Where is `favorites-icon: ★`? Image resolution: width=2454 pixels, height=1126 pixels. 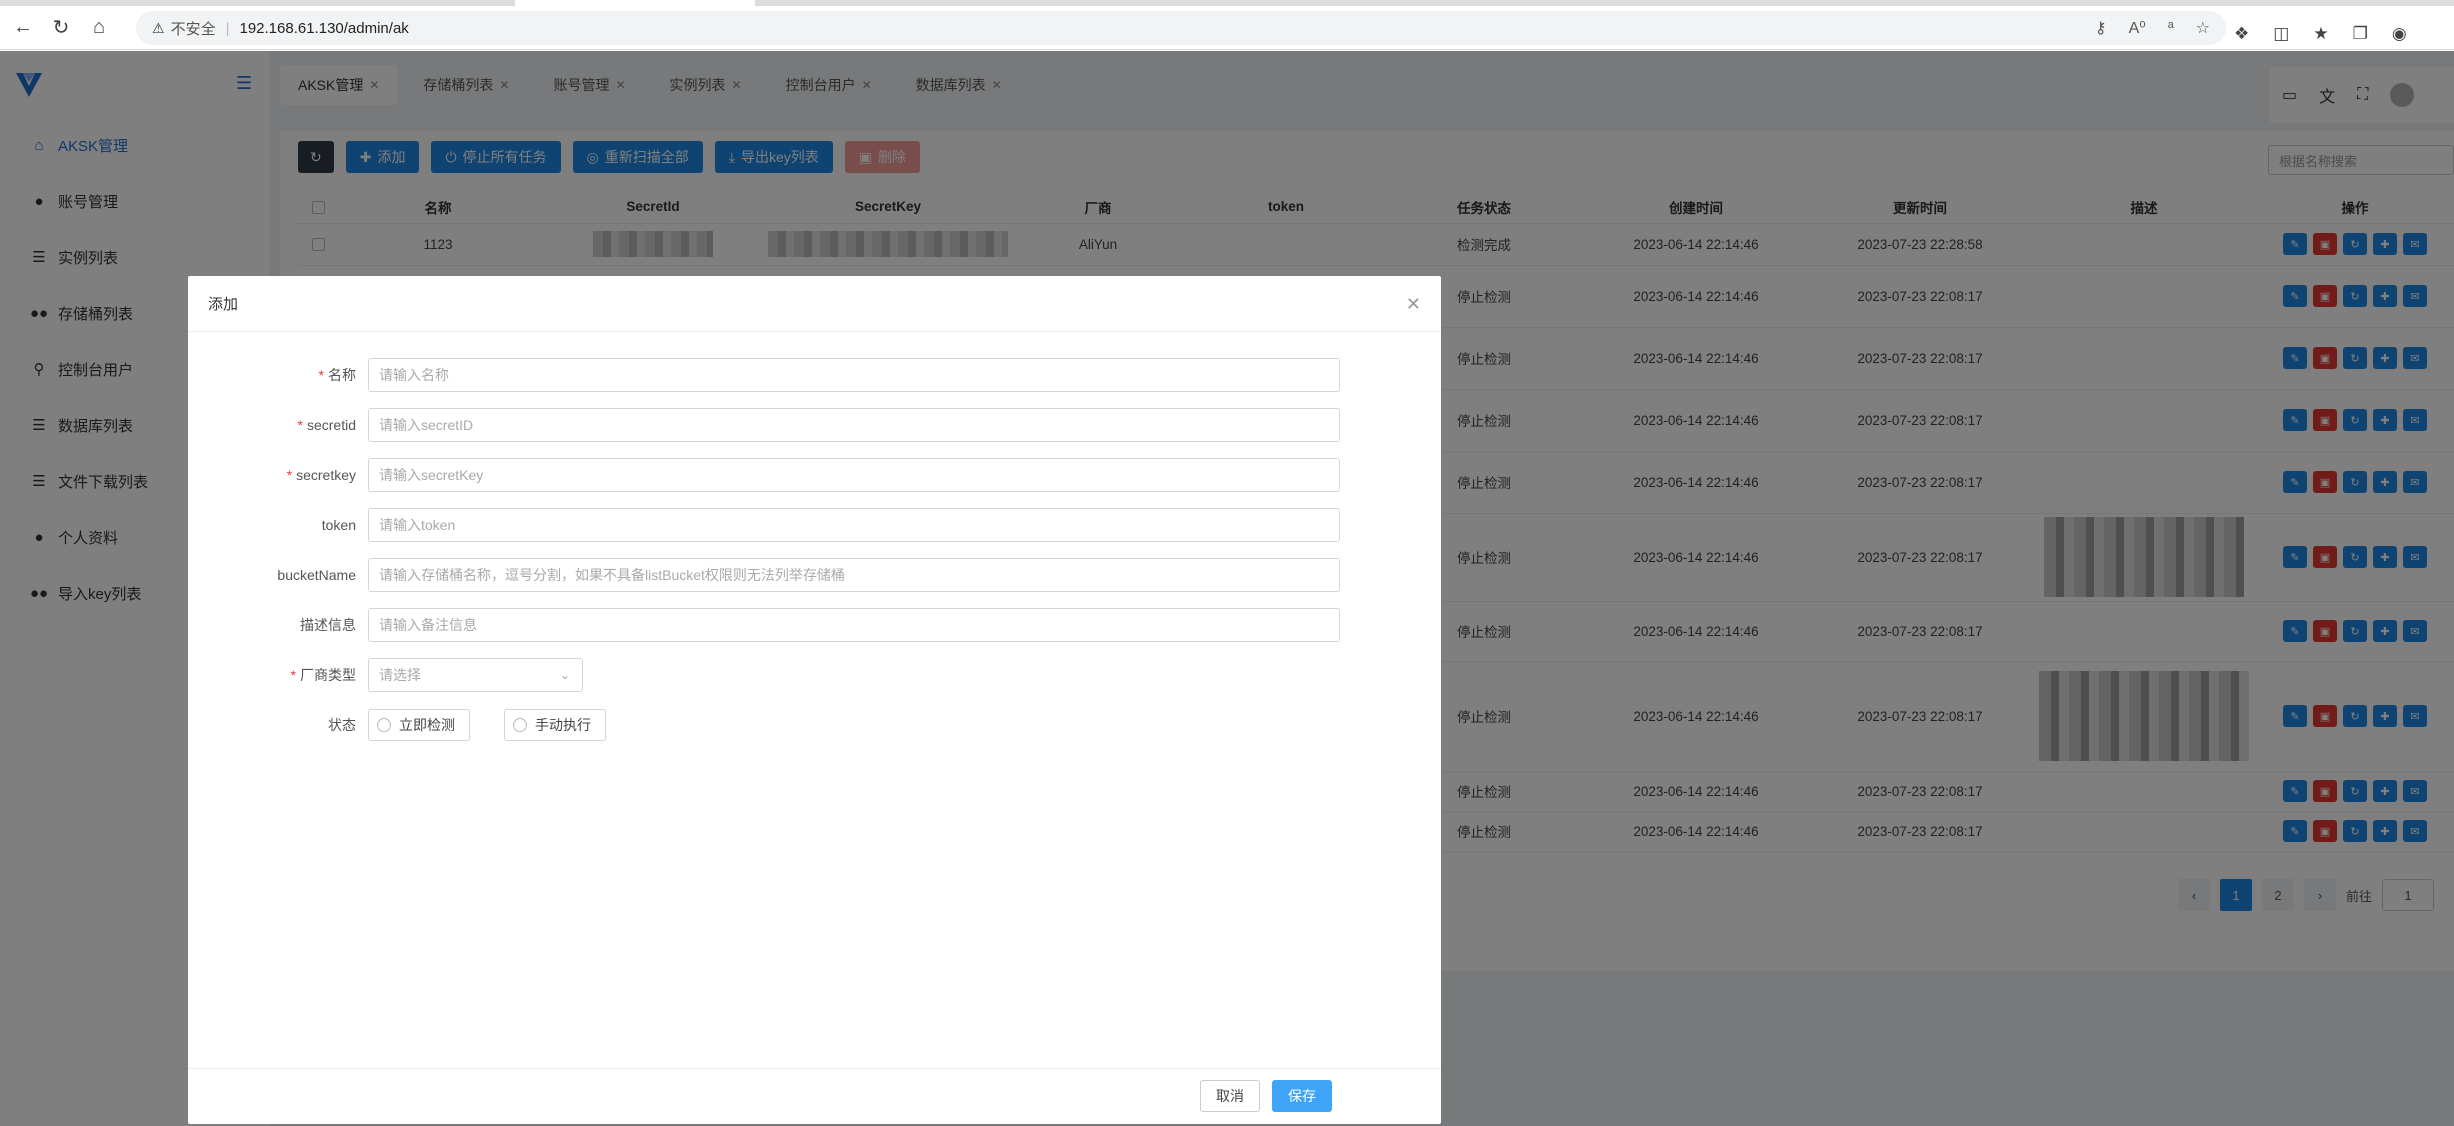
favorites-icon: ★ is located at coordinates (2320, 34).